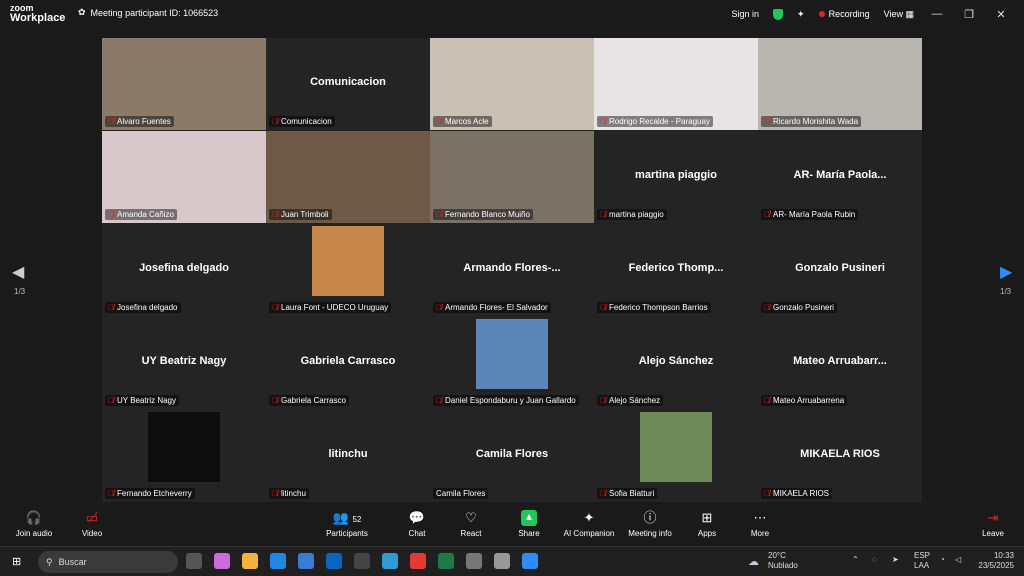  What do you see at coordinates (302, 121) in the screenshot?
I see `participant-name-label: 🎙̸ Comunicacion` at bounding box center [302, 121].